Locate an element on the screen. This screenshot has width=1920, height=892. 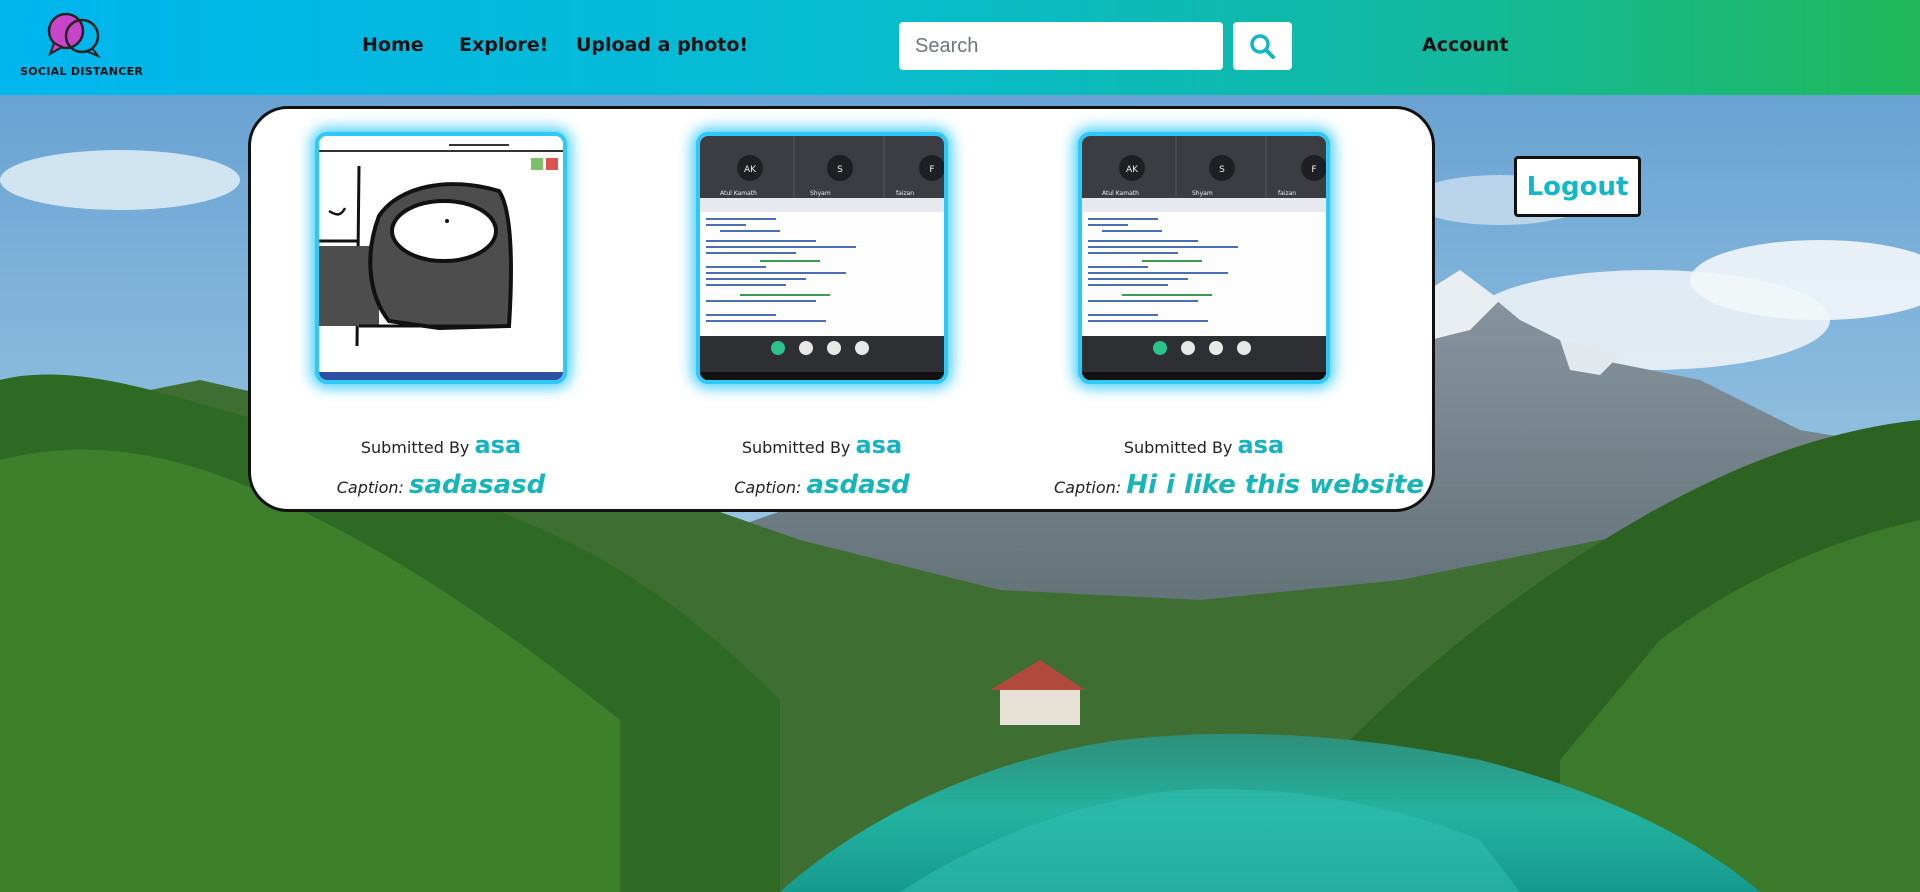
caption-text: Hi i like this website is located at coordinates (1275, 485).